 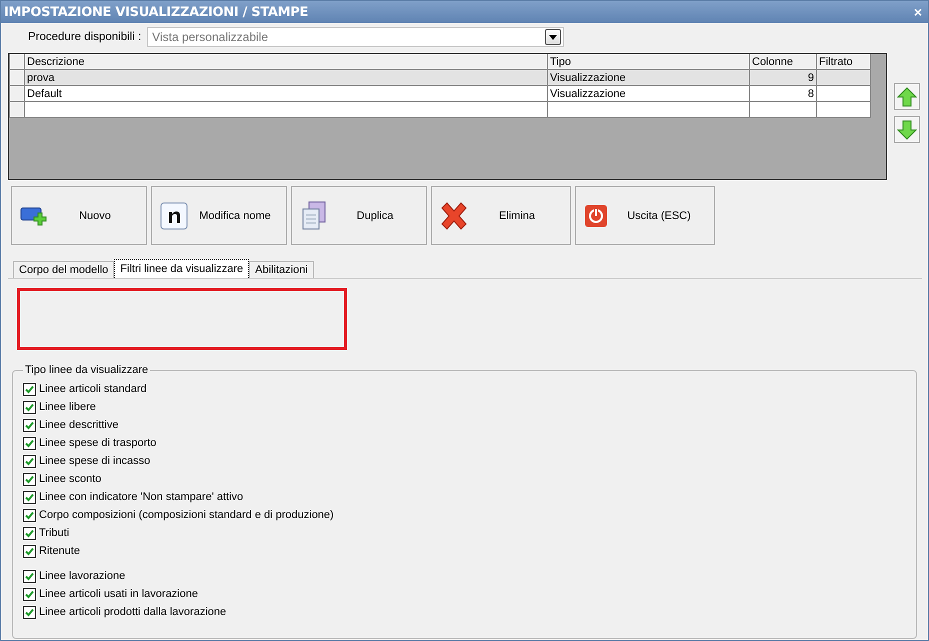 I want to click on checkbox-label: Linee articoli usati in lavorazione, so click(x=118, y=594).